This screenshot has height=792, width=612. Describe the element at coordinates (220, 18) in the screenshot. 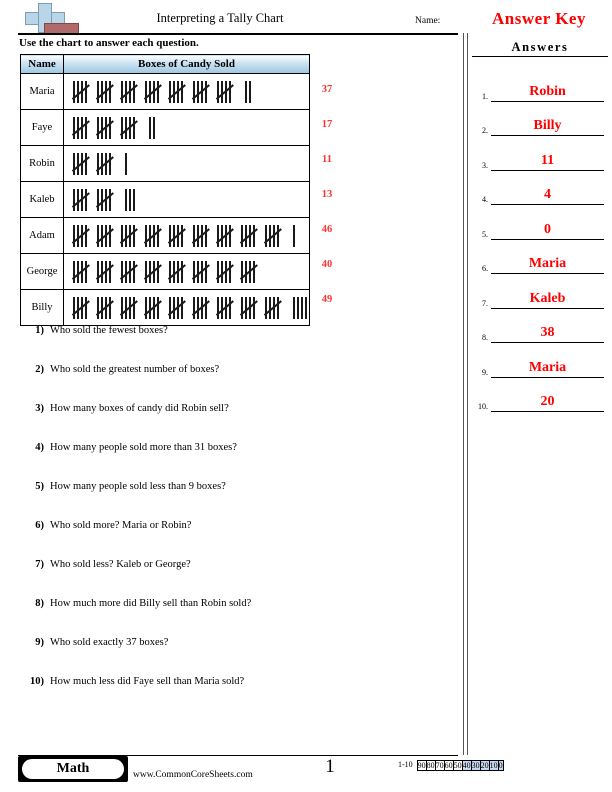

I see `page-title: Interpreting a Tally Chart` at that location.